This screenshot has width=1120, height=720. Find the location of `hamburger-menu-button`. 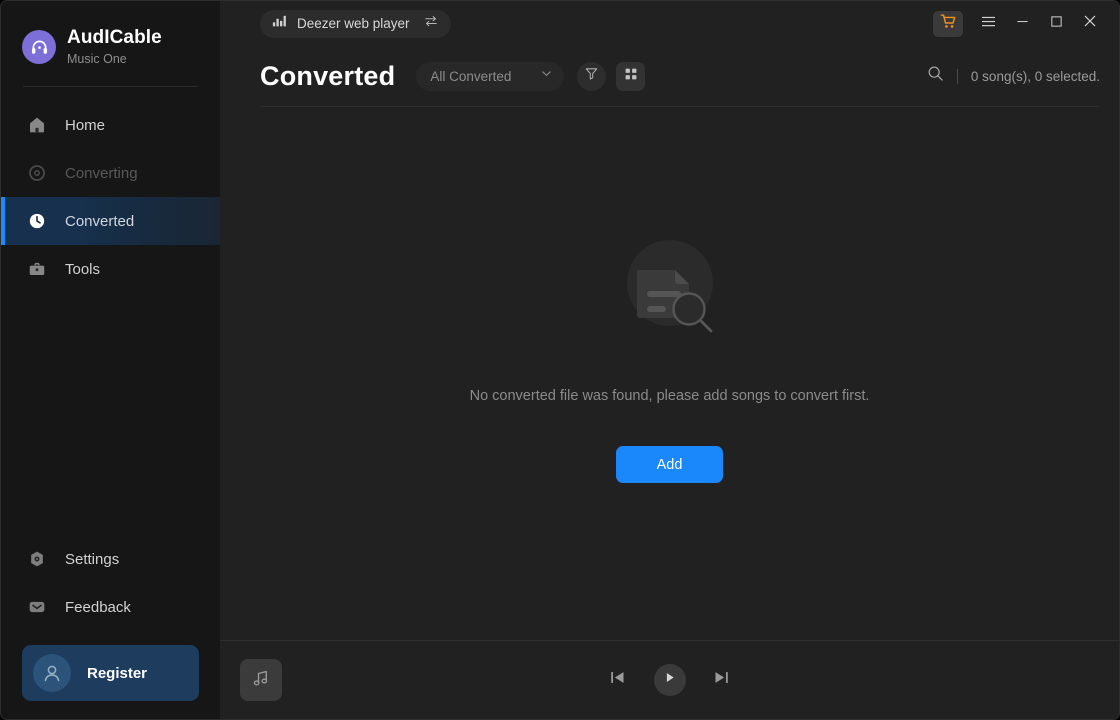

hamburger-menu-button is located at coordinates (988, 24).